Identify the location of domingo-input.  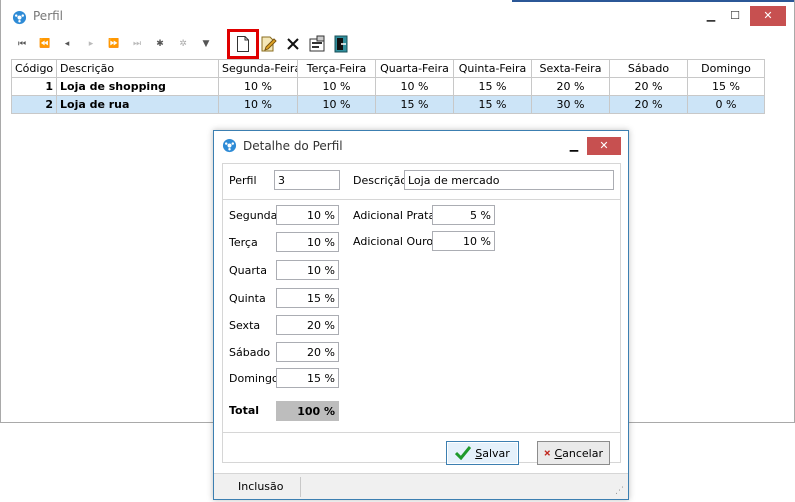
(307, 378).